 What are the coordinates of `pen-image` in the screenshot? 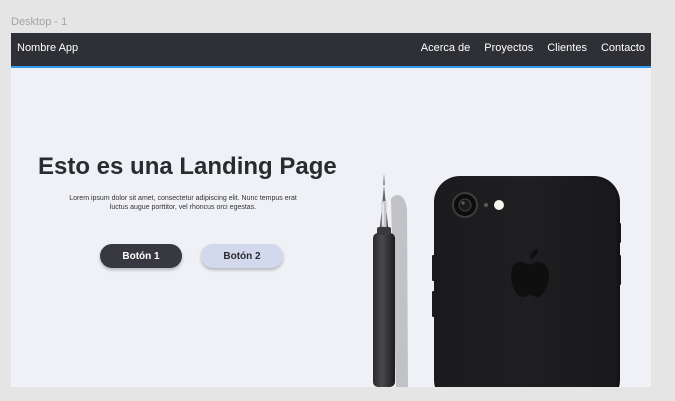 It's located at (390, 280).